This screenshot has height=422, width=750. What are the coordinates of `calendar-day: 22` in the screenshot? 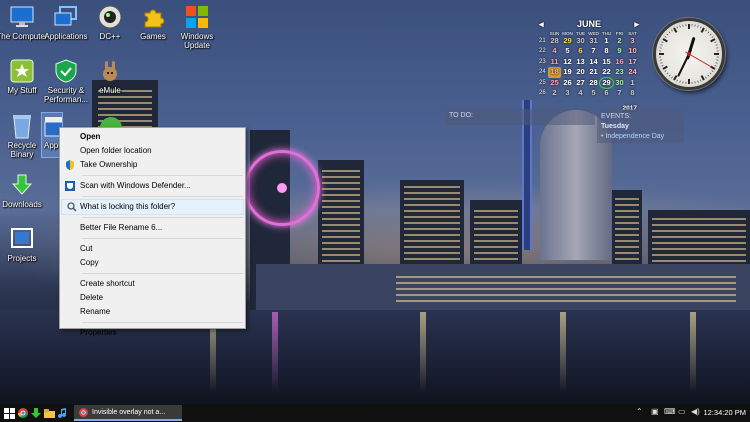 It's located at (606, 72).